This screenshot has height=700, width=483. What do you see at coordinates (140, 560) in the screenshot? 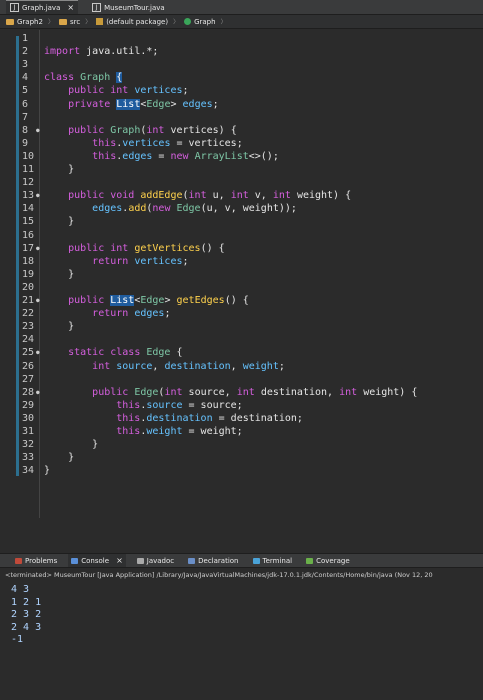
I see `javadoc-icon` at bounding box center [140, 560].